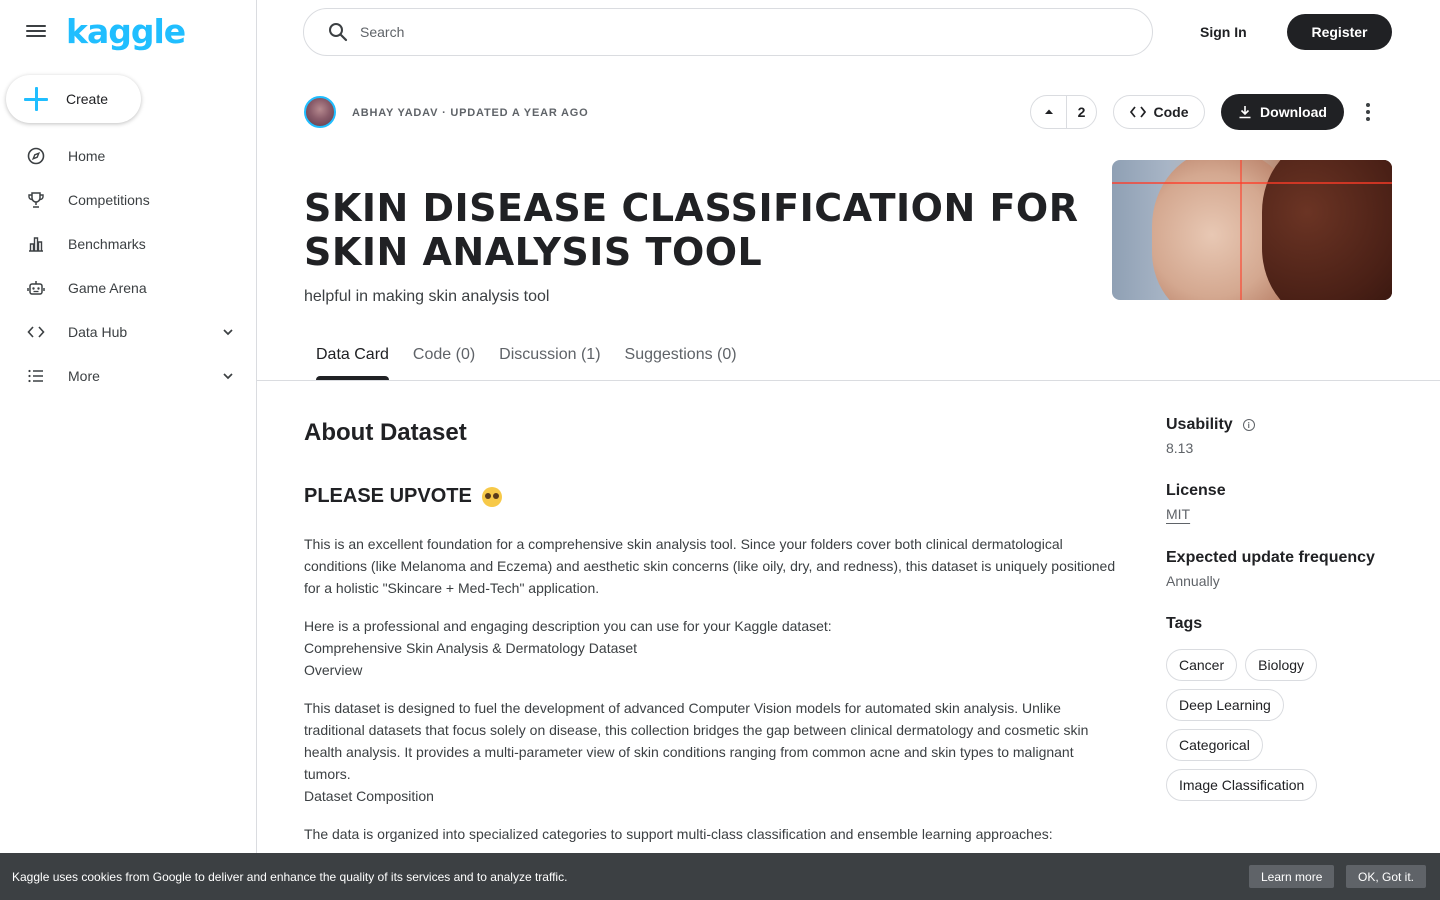 This screenshot has width=1440, height=900. What do you see at coordinates (128, 156) in the screenshot?
I see `sidebar-item-home: Home` at bounding box center [128, 156].